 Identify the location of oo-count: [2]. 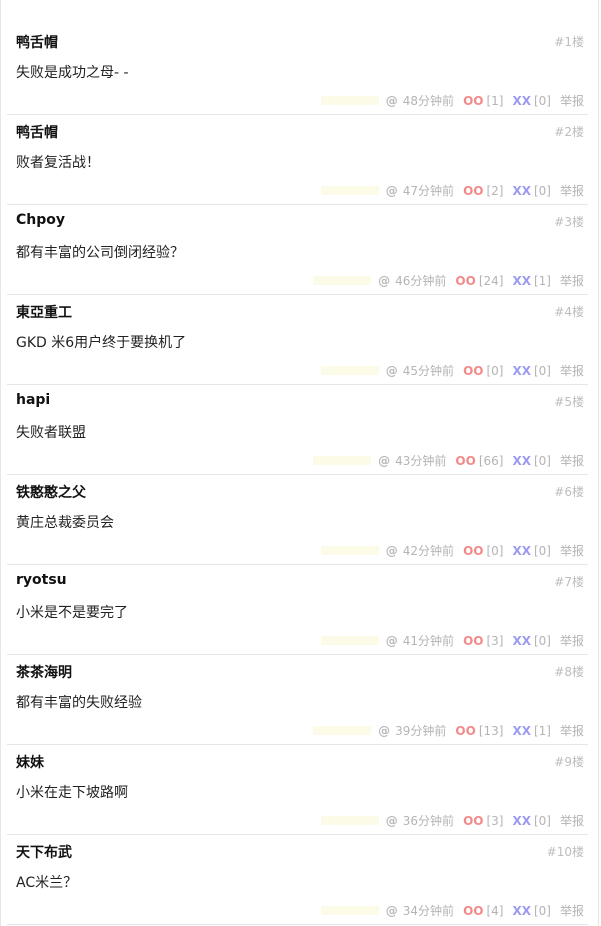
(495, 190).